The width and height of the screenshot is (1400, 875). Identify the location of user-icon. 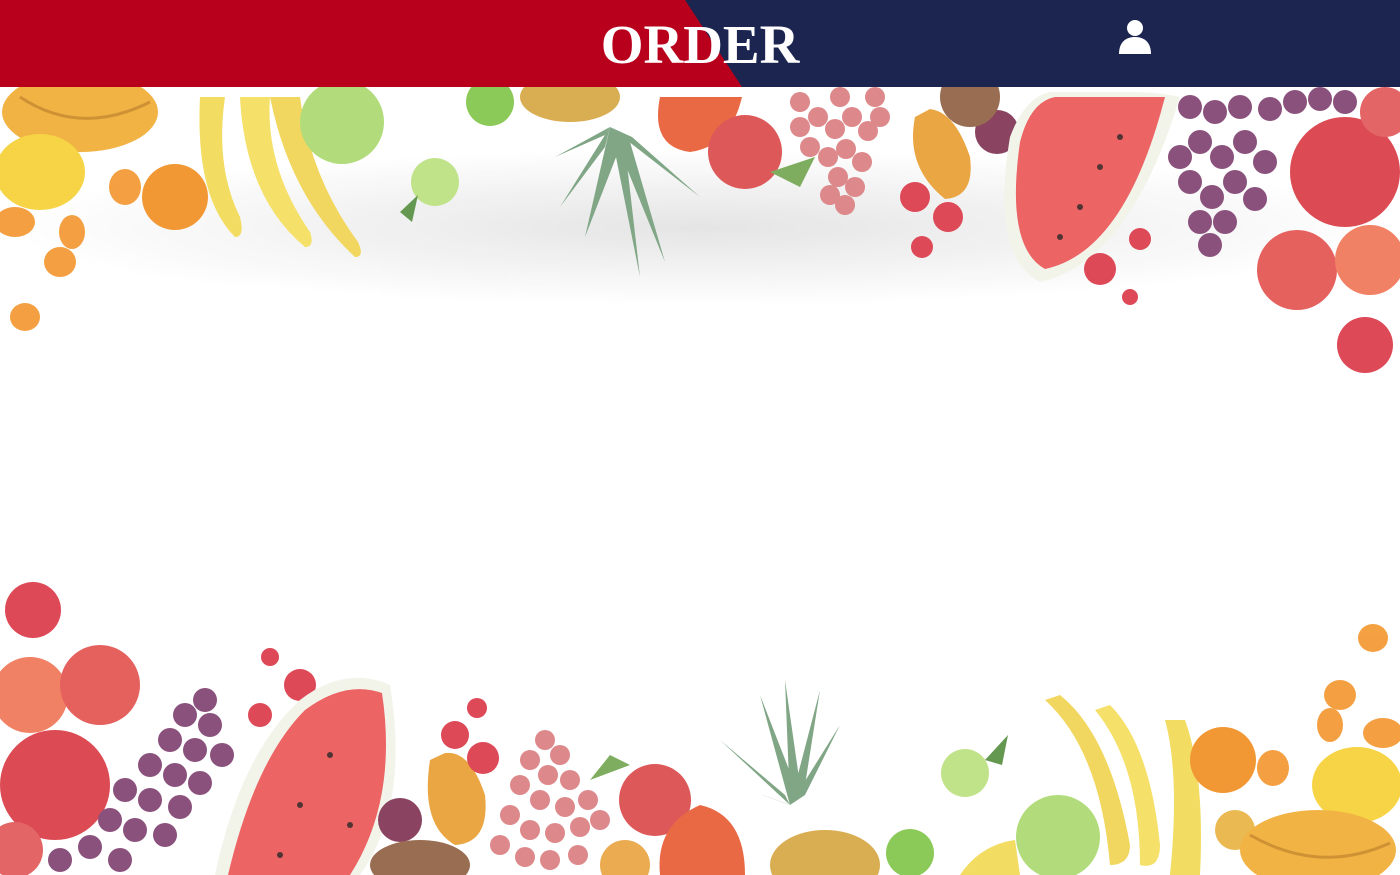
(1135, 37).